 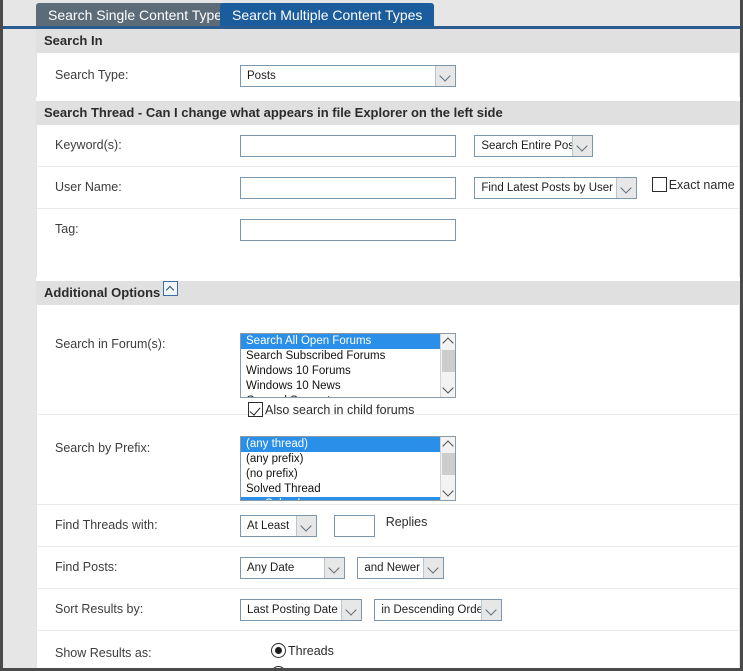 What do you see at coordinates (348, 146) in the screenshot?
I see `keywords-input` at bounding box center [348, 146].